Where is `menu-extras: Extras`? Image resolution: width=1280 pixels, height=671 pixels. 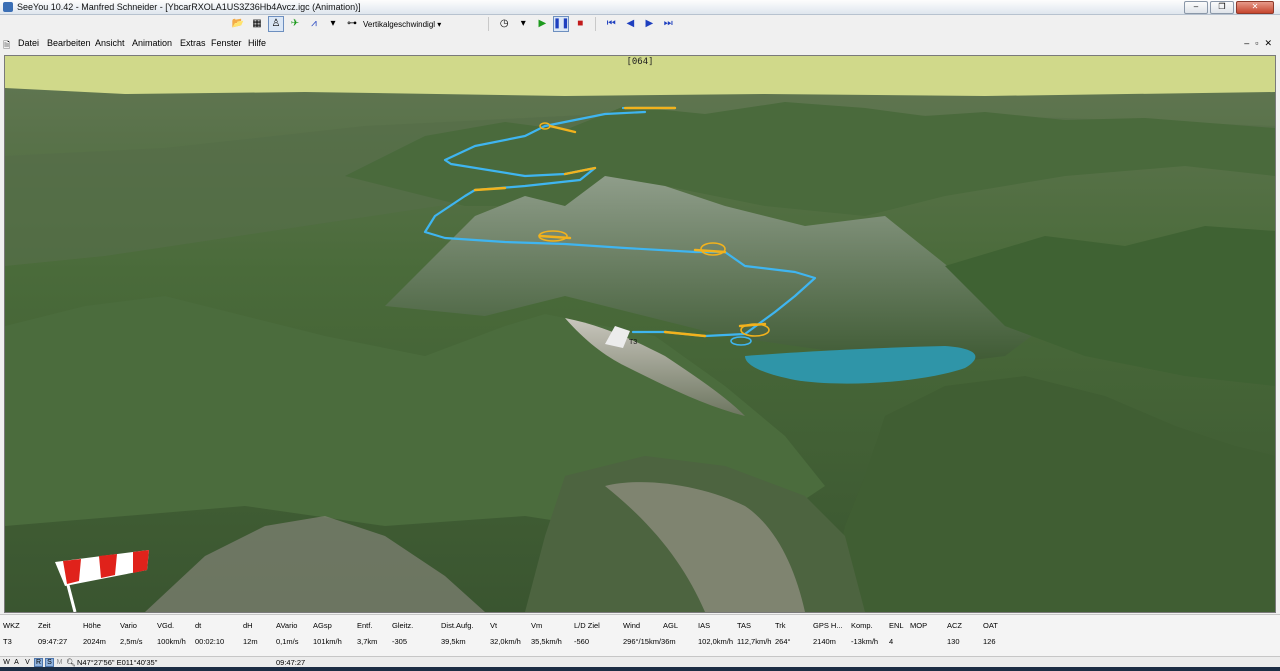
menu-extras: Extras is located at coordinates (193, 43).